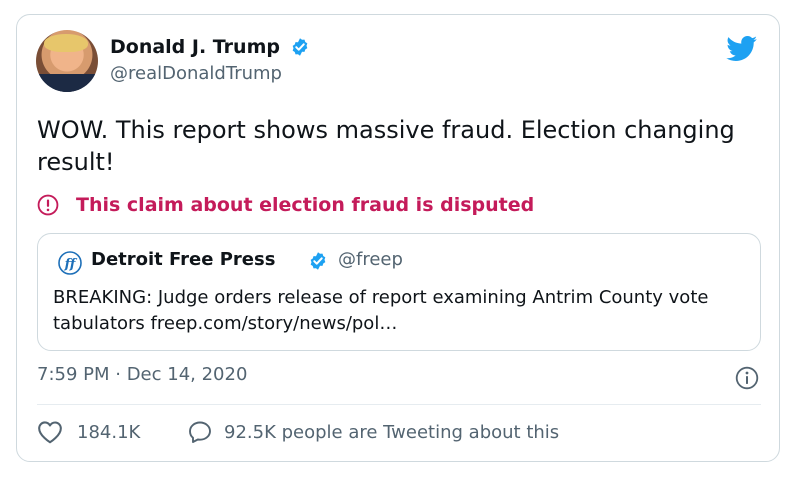 Image resolution: width=800 pixels, height=486 pixels. What do you see at coordinates (196, 73) in the screenshot?
I see `author-handle: @realDonaldTrump` at bounding box center [196, 73].